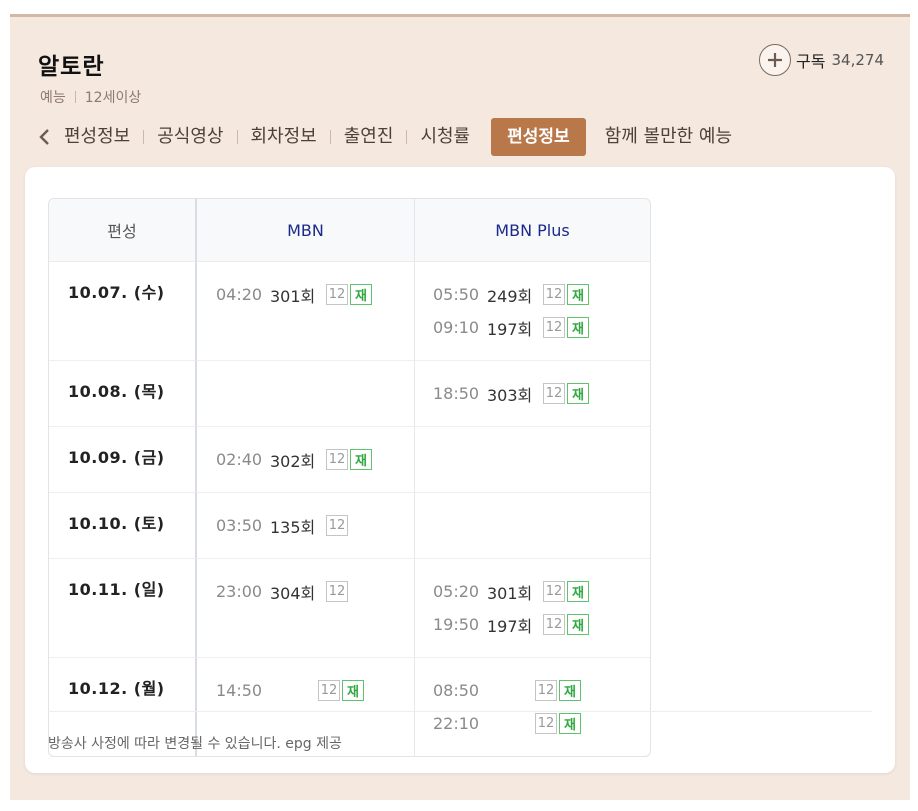 The height and width of the screenshot is (811, 918). I want to click on header-date: 편성, so click(123, 230).